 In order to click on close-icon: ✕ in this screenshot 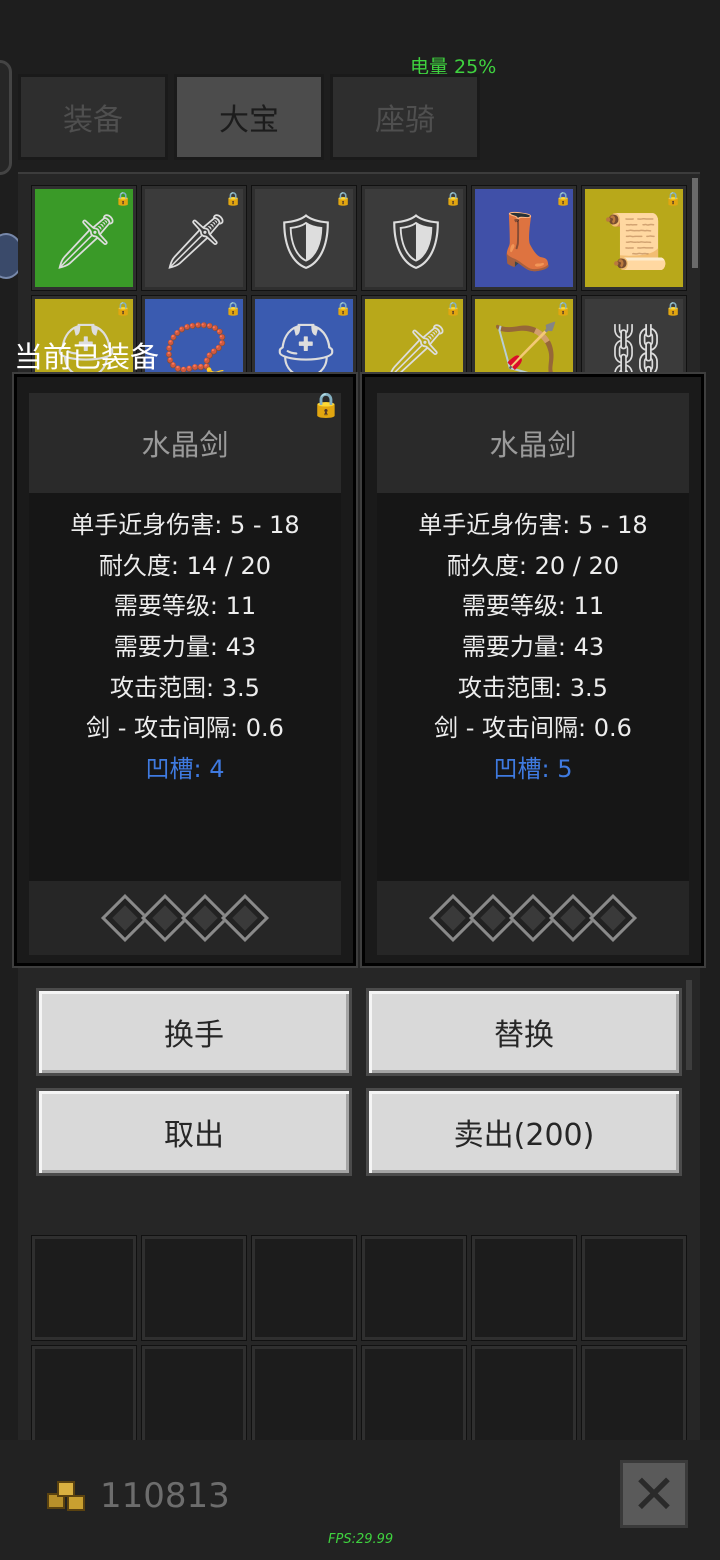, I will do `click(654, 1494)`.